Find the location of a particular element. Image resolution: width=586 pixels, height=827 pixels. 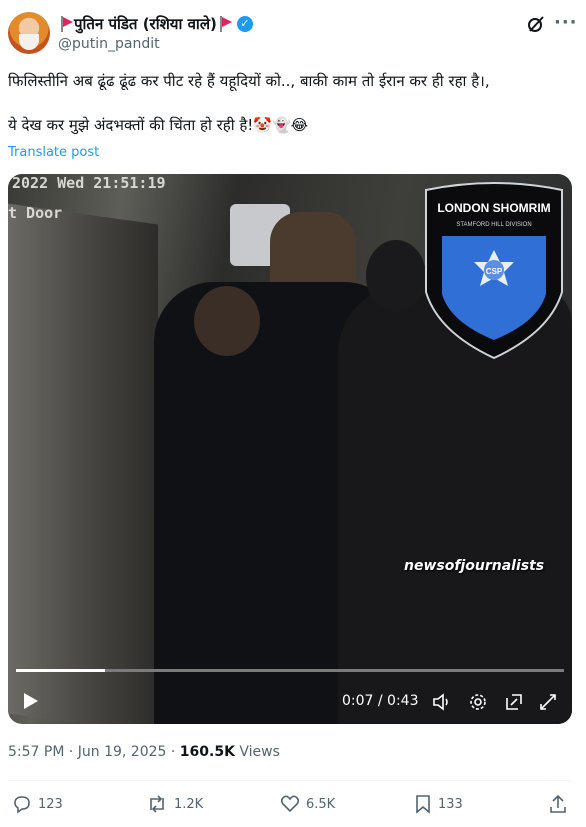

badge-title: LONDON SHOMRIM is located at coordinates (493, 208).